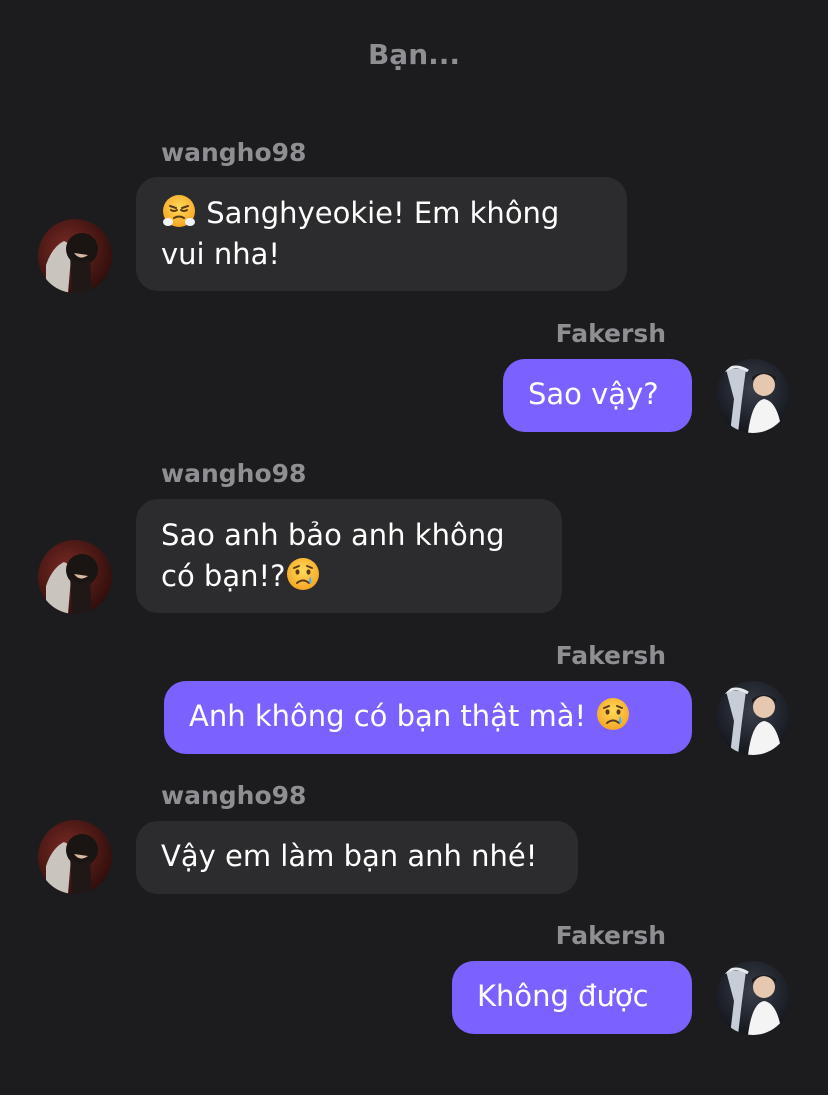 This screenshot has height=1095, width=828. What do you see at coordinates (360, 233) in the screenshot?
I see `message-text: Sanghyeokie! Em không vui nha!` at bounding box center [360, 233].